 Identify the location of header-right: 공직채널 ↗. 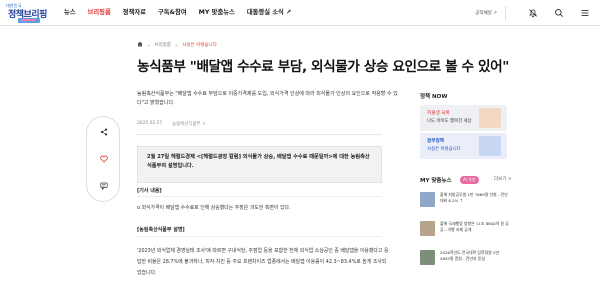
(533, 13).